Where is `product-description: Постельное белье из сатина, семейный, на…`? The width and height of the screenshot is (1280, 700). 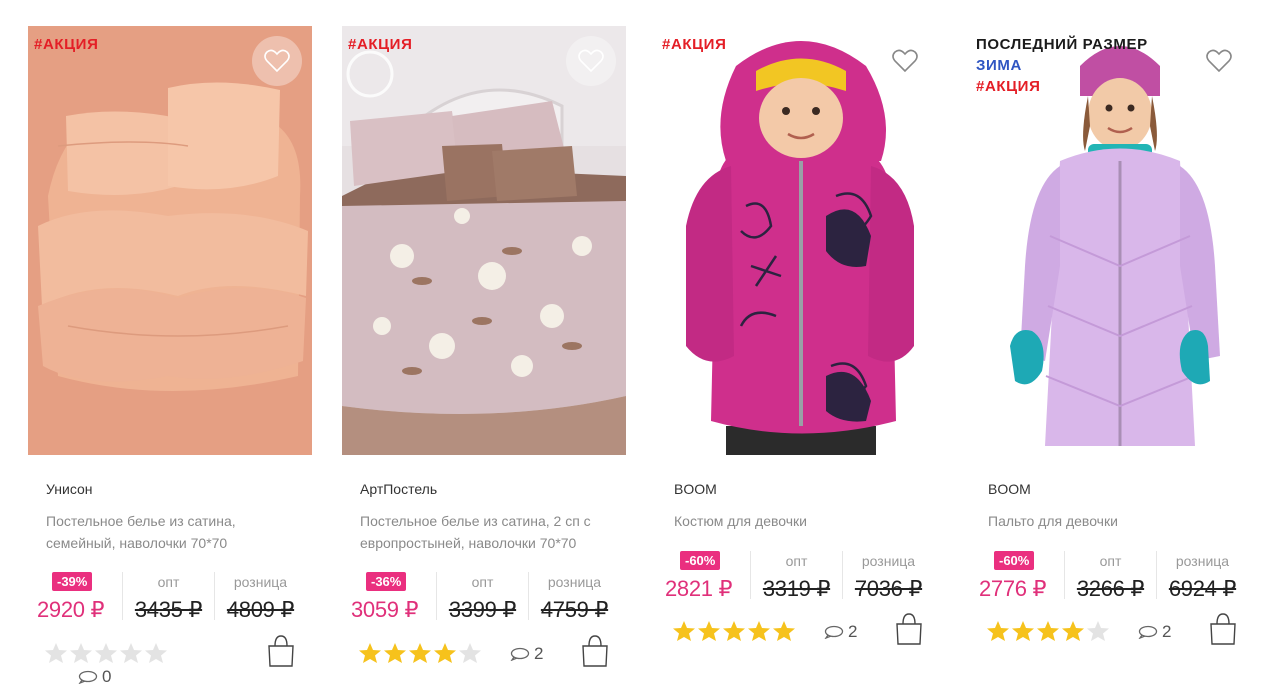
product-description: Постельное белье из сатина, семейный, на… is located at coordinates (166, 532).